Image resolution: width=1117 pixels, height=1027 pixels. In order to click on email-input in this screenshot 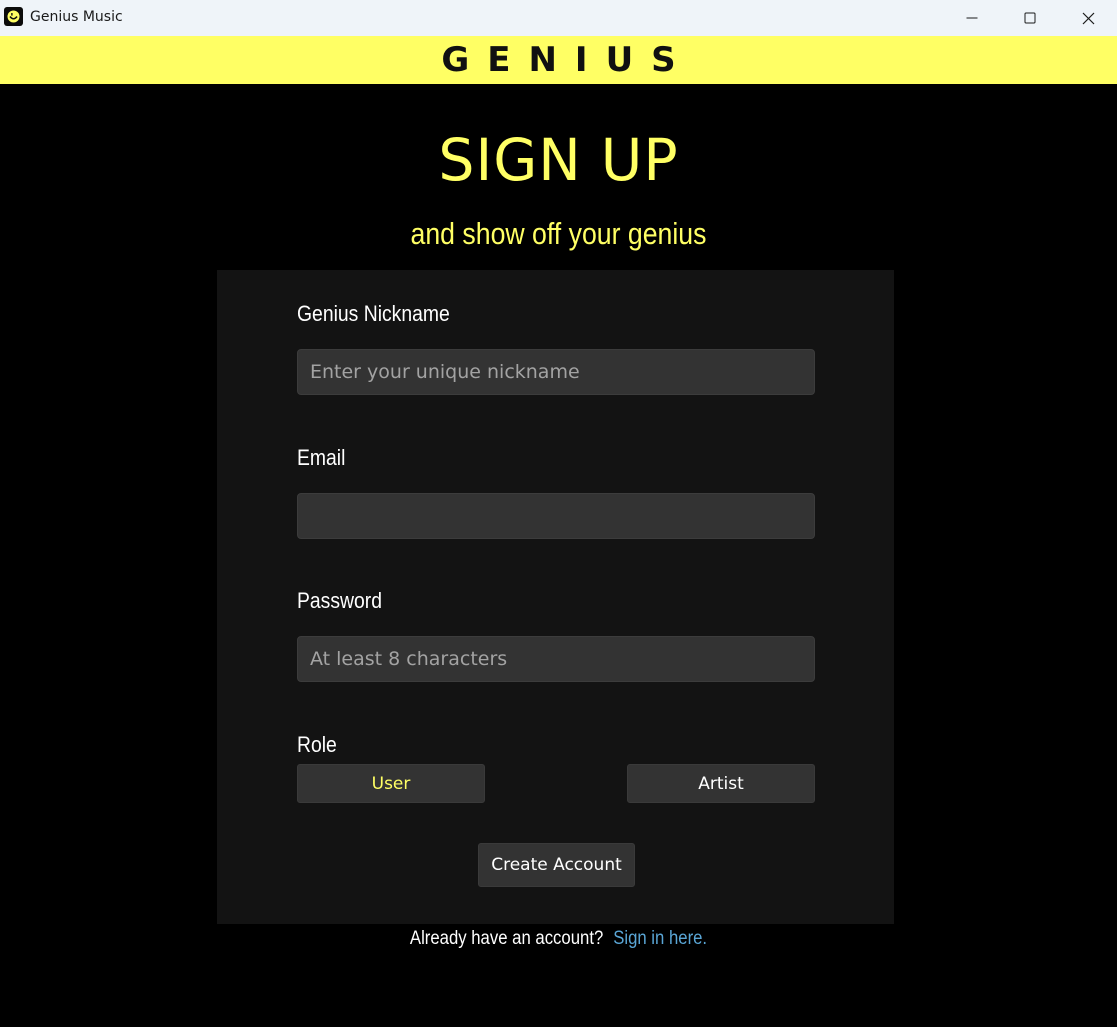, I will do `click(556, 516)`.